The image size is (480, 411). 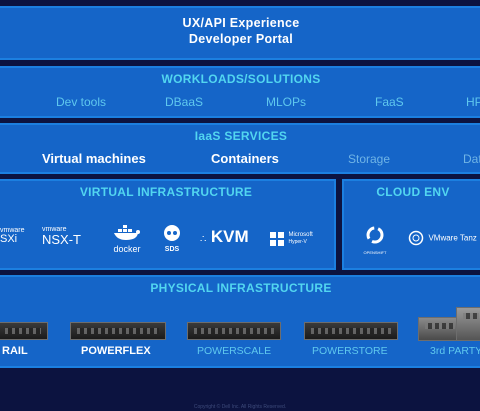 I want to click on powerstore-label: POWERSTORE, so click(x=350, y=351).